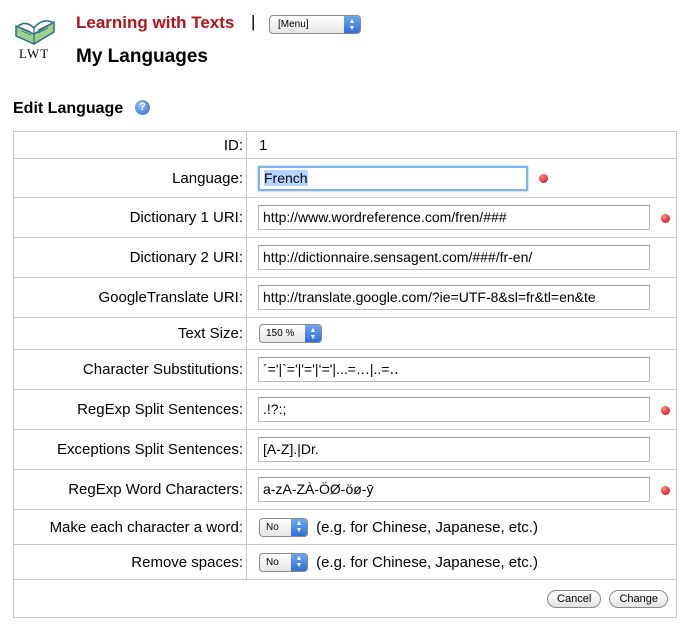 The width and height of the screenshot is (694, 631). Describe the element at coordinates (130, 527) in the screenshot. I see `char-word-label: Make each character a word:` at that location.